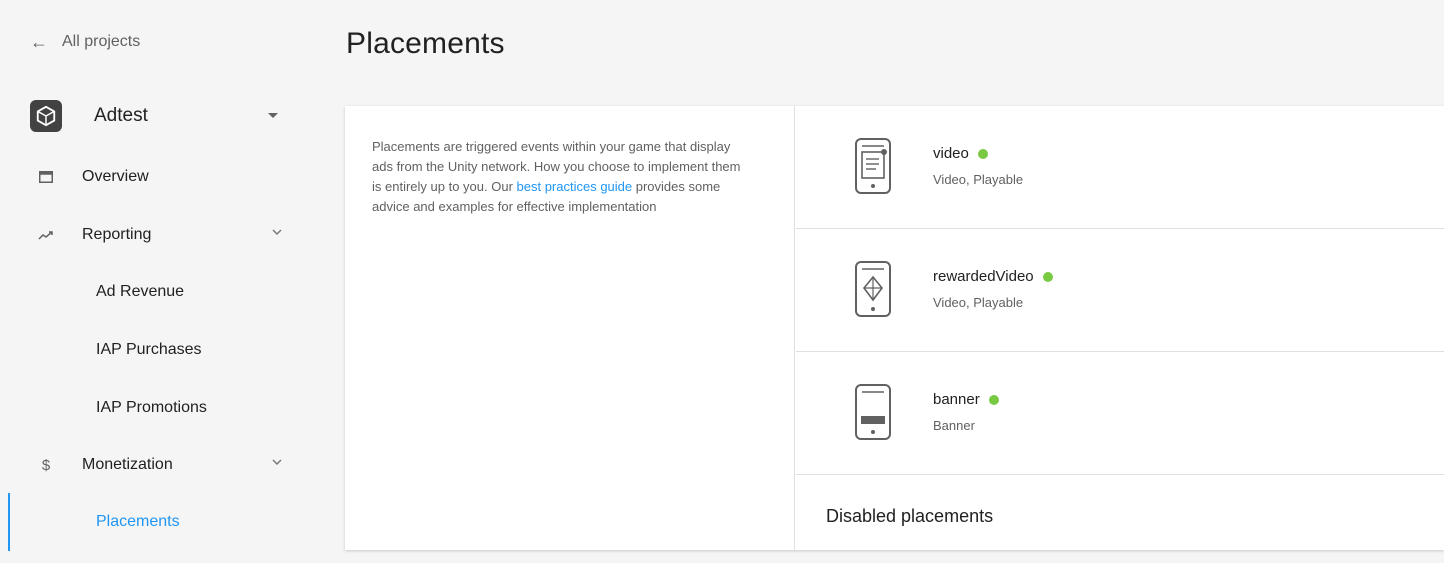  What do you see at coordinates (46, 465) in the screenshot?
I see `dollar-icon: $` at bounding box center [46, 465].